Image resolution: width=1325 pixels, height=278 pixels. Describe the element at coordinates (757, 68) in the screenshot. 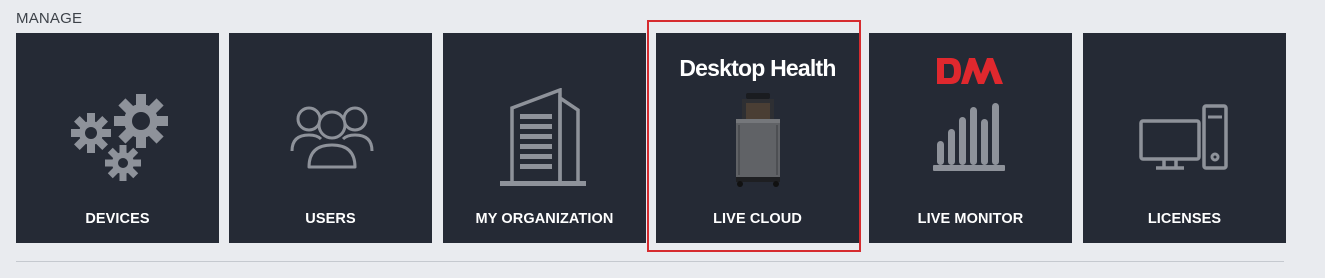

I see `brand-logo-text: Desktop Health` at that location.